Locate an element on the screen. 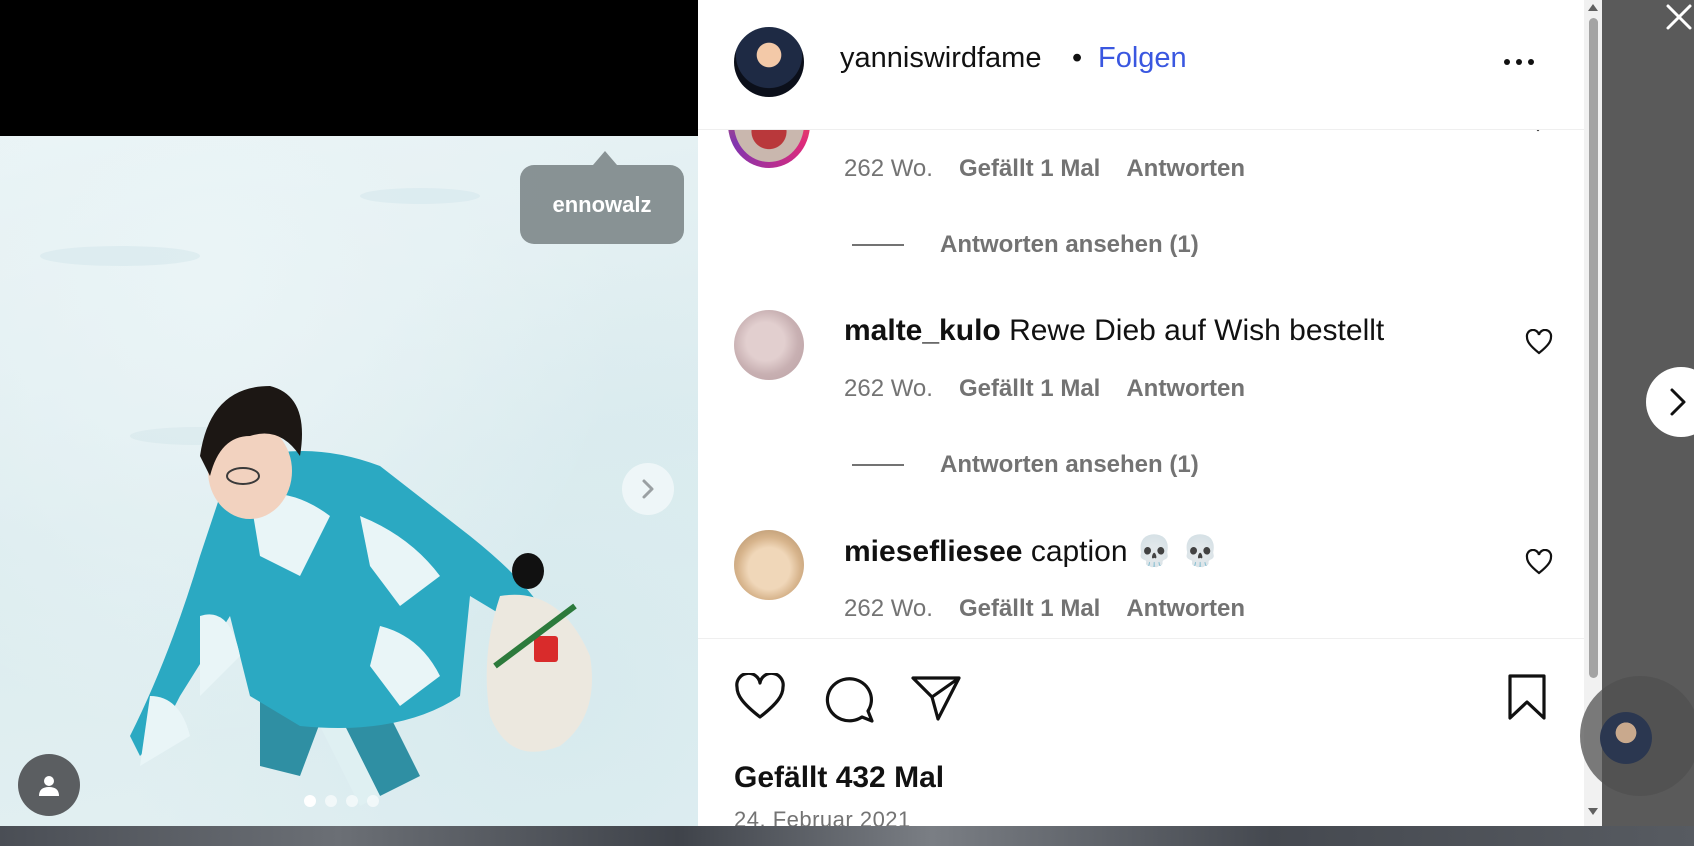  post-header: yanniswirdfame • Folgen is located at coordinates (1141, 65).